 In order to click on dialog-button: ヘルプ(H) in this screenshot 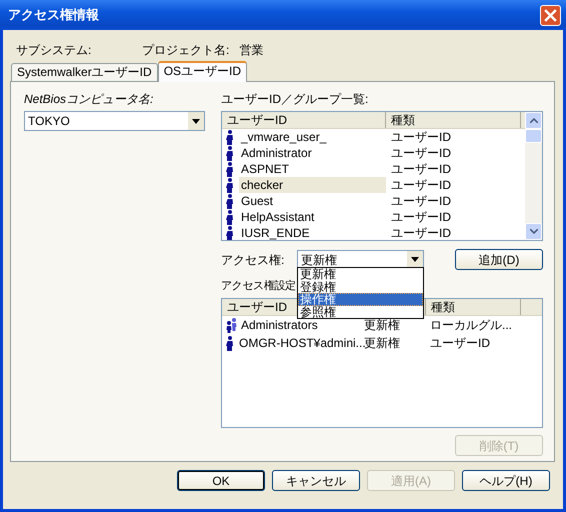, I will do `click(506, 480)`.